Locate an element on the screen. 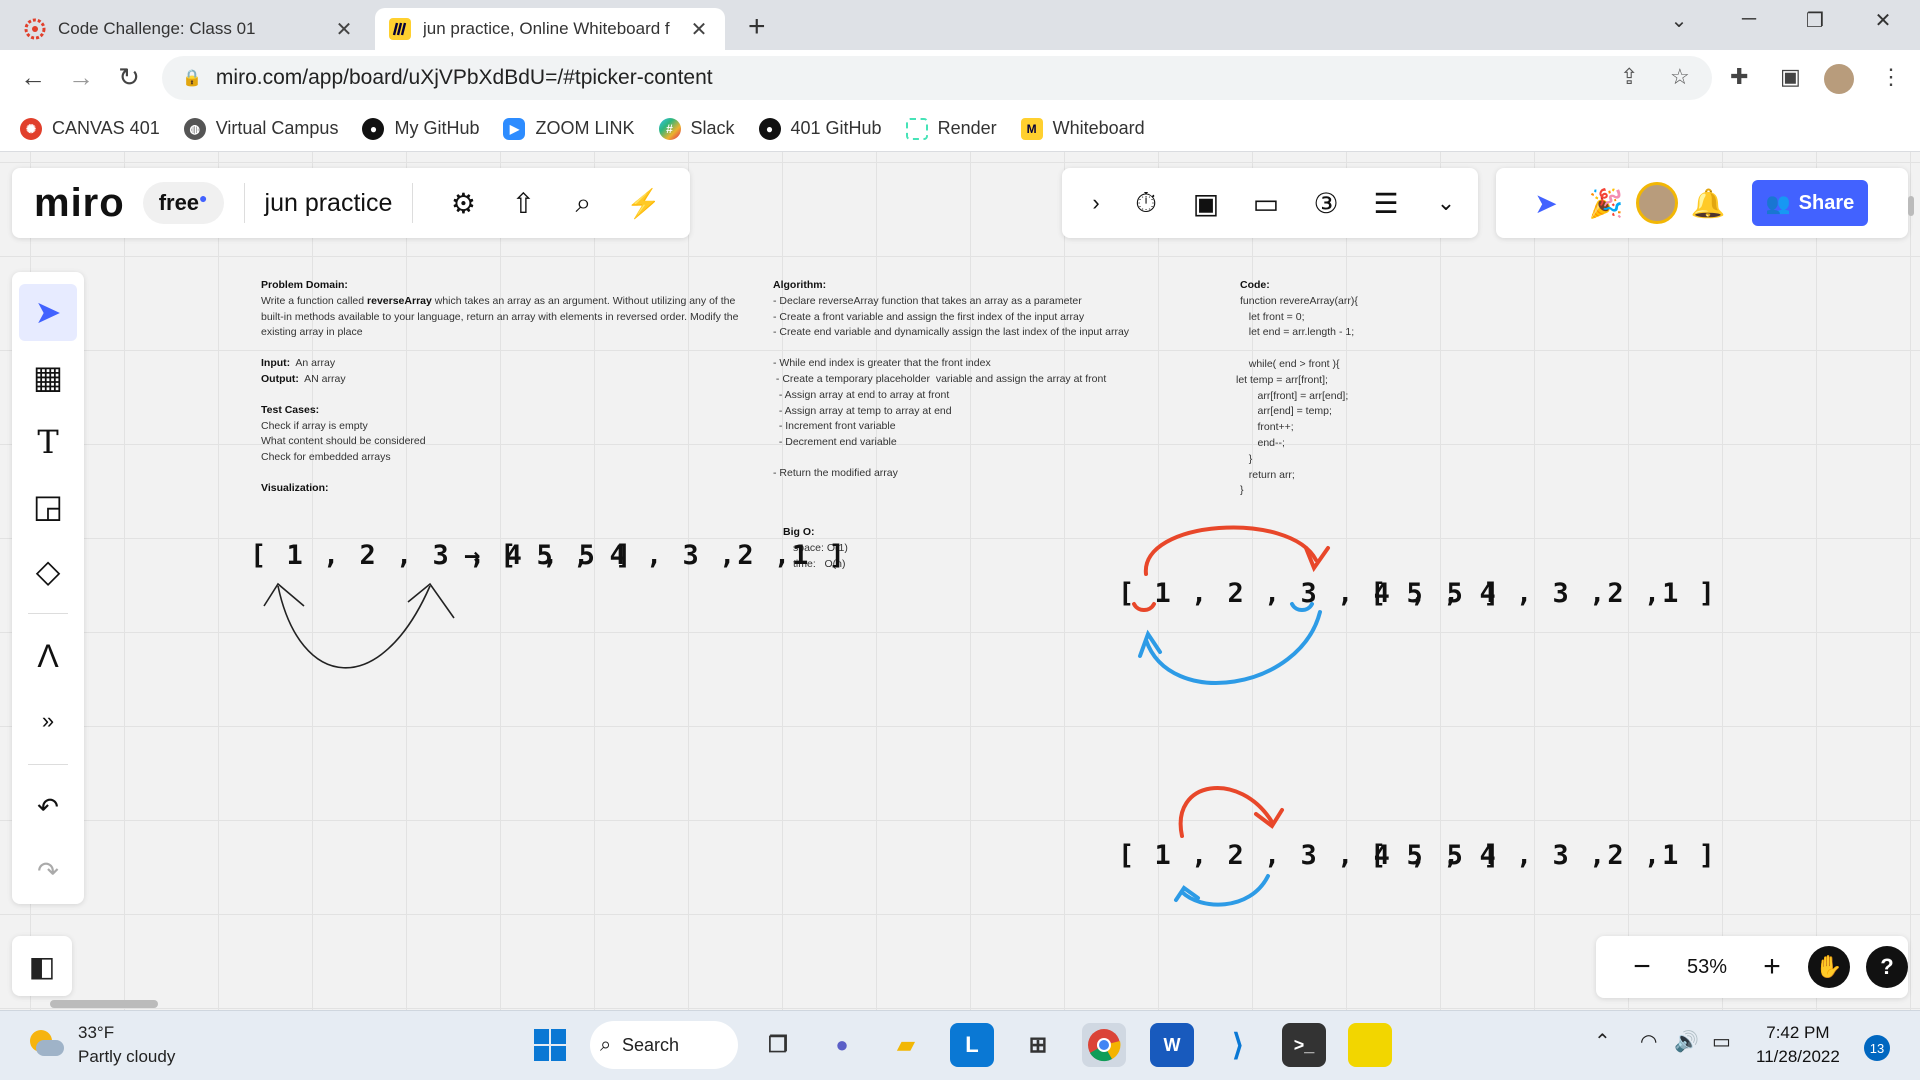 The image size is (1920, 1080). code-line: function revereArray(arr){ is located at coordinates (1299, 300).